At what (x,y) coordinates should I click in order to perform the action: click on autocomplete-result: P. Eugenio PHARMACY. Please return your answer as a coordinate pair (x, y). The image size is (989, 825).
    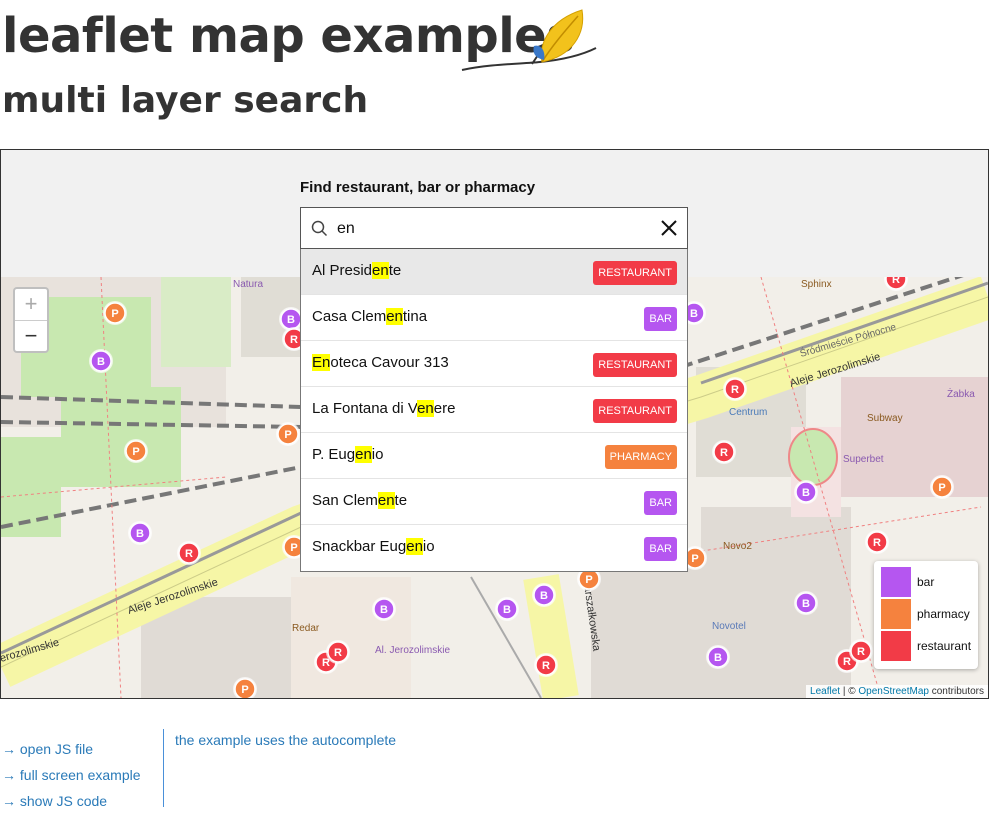
    Looking at the image, I should click on (494, 456).